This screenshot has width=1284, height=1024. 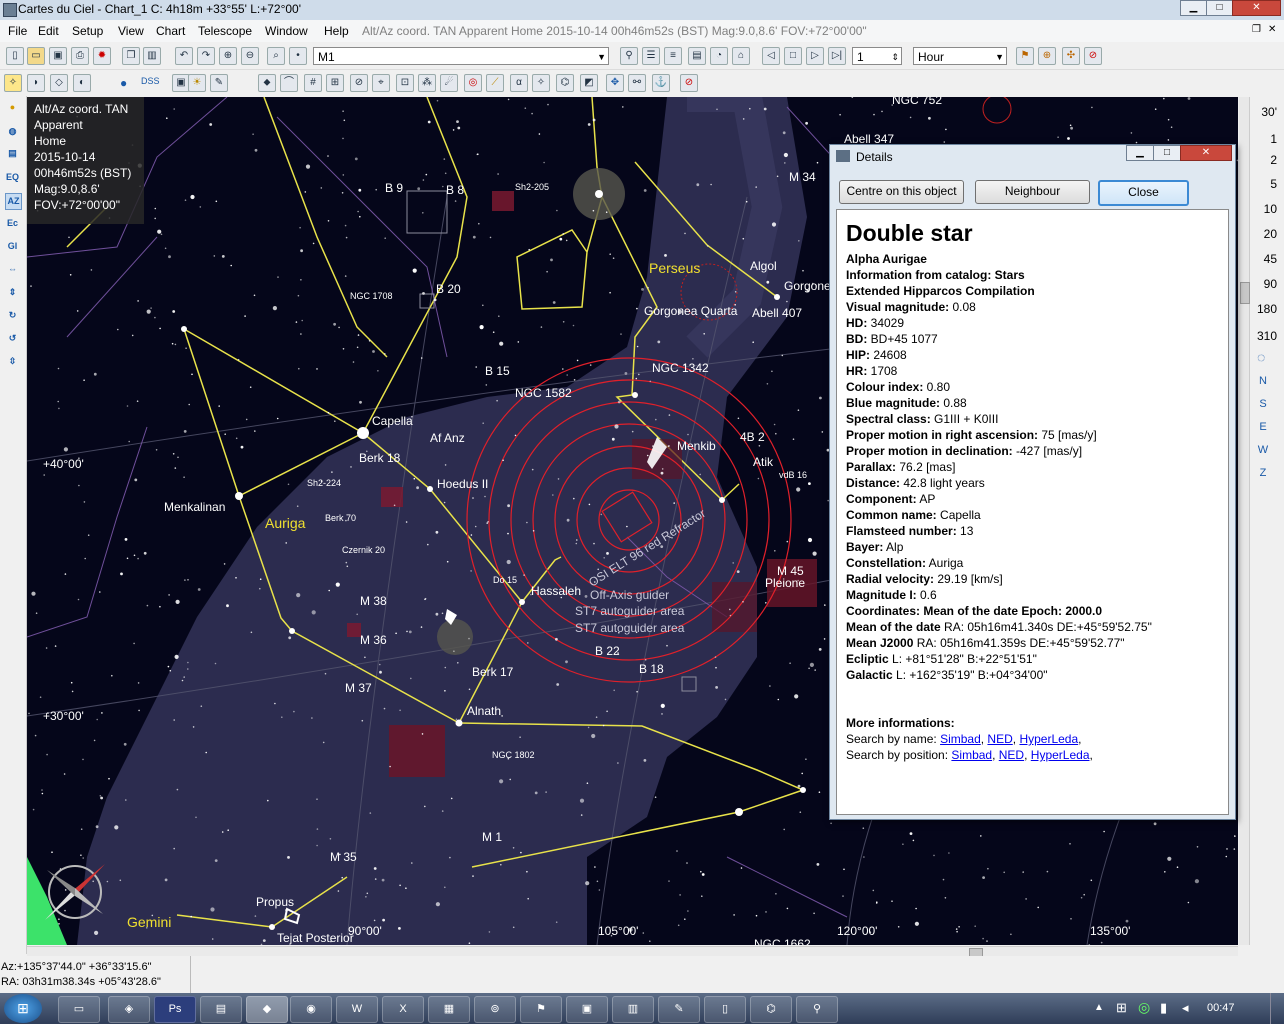 I want to click on bulb-icon: ☀, so click(x=197, y=83).